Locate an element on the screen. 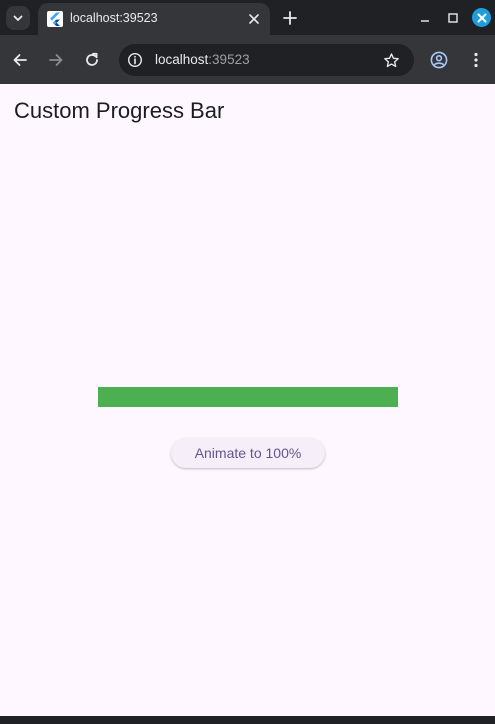  arrow-left-icon is located at coordinates (20, 60).